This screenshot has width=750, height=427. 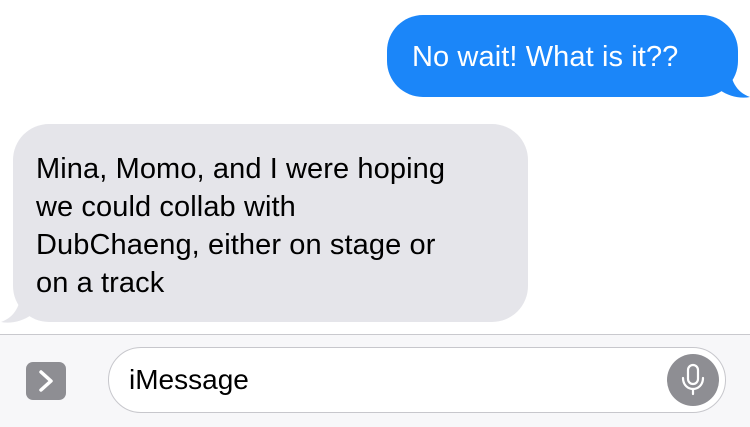 What do you see at coordinates (189, 379) in the screenshot?
I see `imessage-placeholder: iMessage` at bounding box center [189, 379].